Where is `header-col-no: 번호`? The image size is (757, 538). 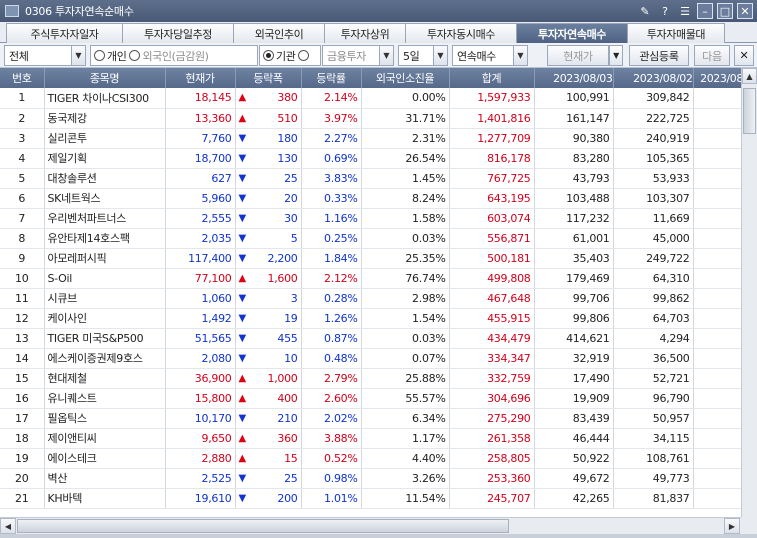
header-col-no: 번호 is located at coordinates (22, 78).